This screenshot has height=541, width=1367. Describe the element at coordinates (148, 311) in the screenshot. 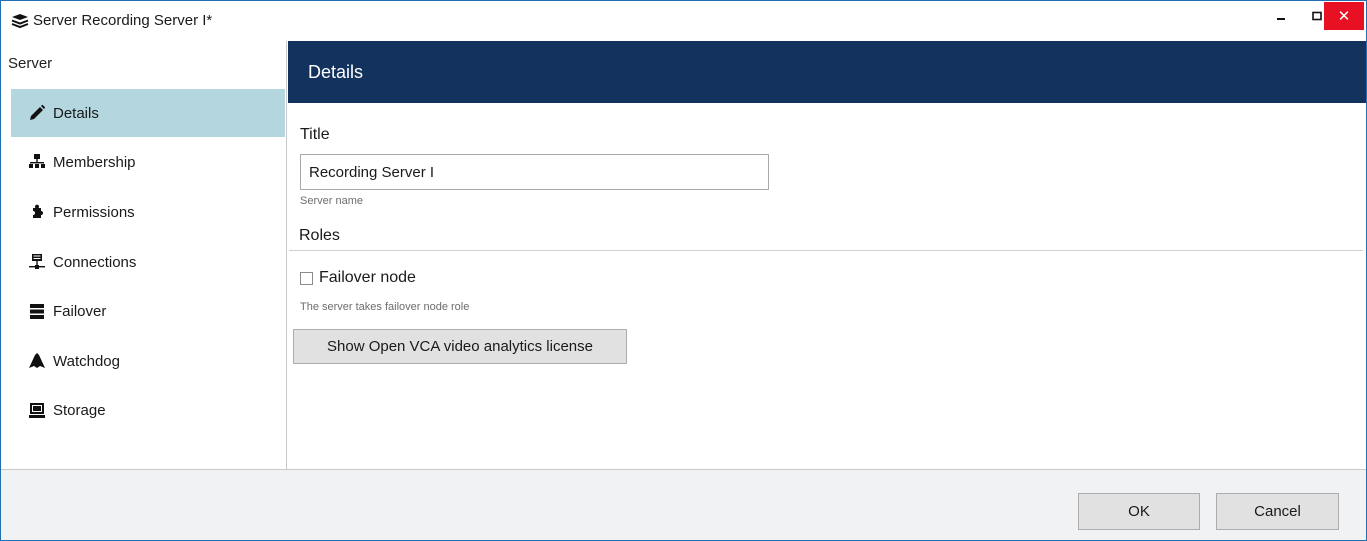

I see `sidebar-item-failover: Failover` at that location.